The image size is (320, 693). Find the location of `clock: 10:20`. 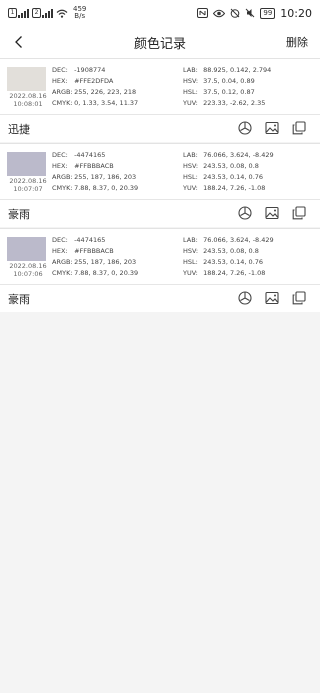

clock: 10:20 is located at coordinates (296, 13).